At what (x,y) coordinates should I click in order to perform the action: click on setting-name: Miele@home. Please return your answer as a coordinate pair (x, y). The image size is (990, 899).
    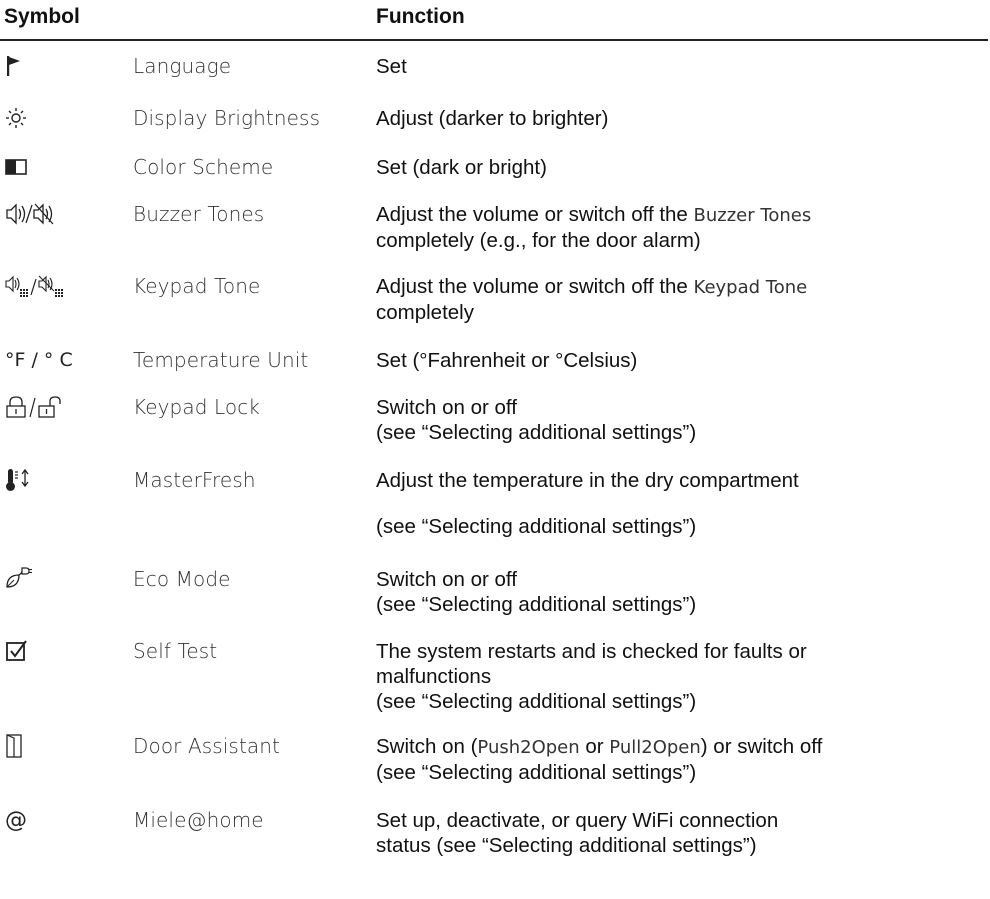
    Looking at the image, I should click on (198, 820).